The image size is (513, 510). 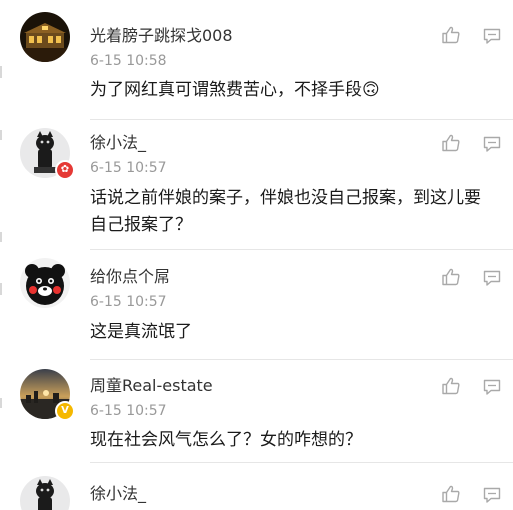 I want to click on comment-text: 话说之前伴娘的案子，伴娘也没自己报案，到这儿要自己报案了？, so click(x=285, y=211).